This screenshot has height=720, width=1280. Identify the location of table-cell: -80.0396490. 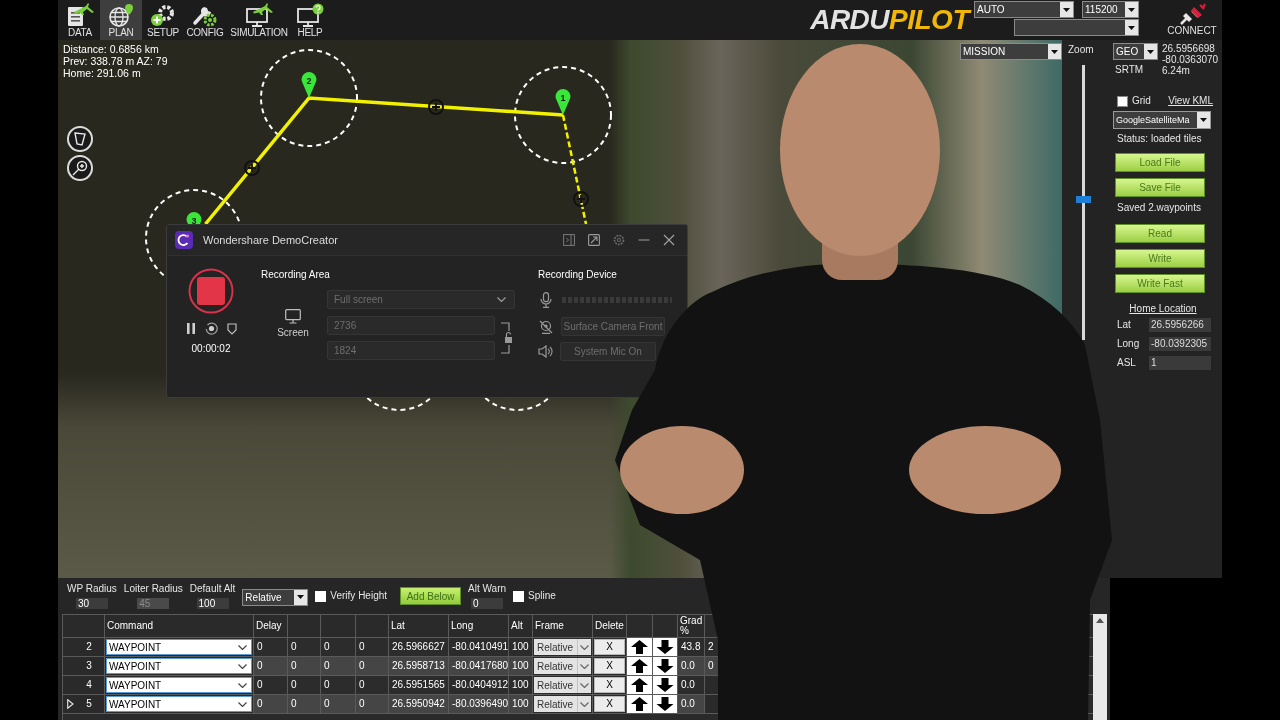
(479, 704).